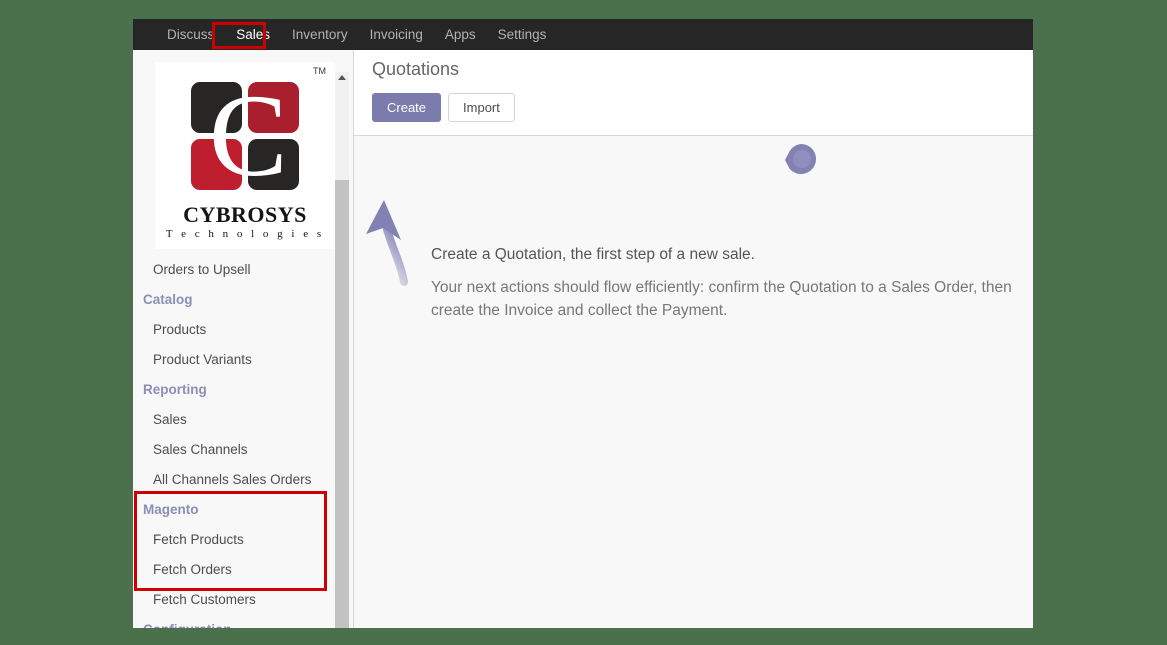 Image resolution: width=1167 pixels, height=645 pixels. What do you see at coordinates (460, 34) in the screenshot?
I see `menu-item-apps: Apps` at bounding box center [460, 34].